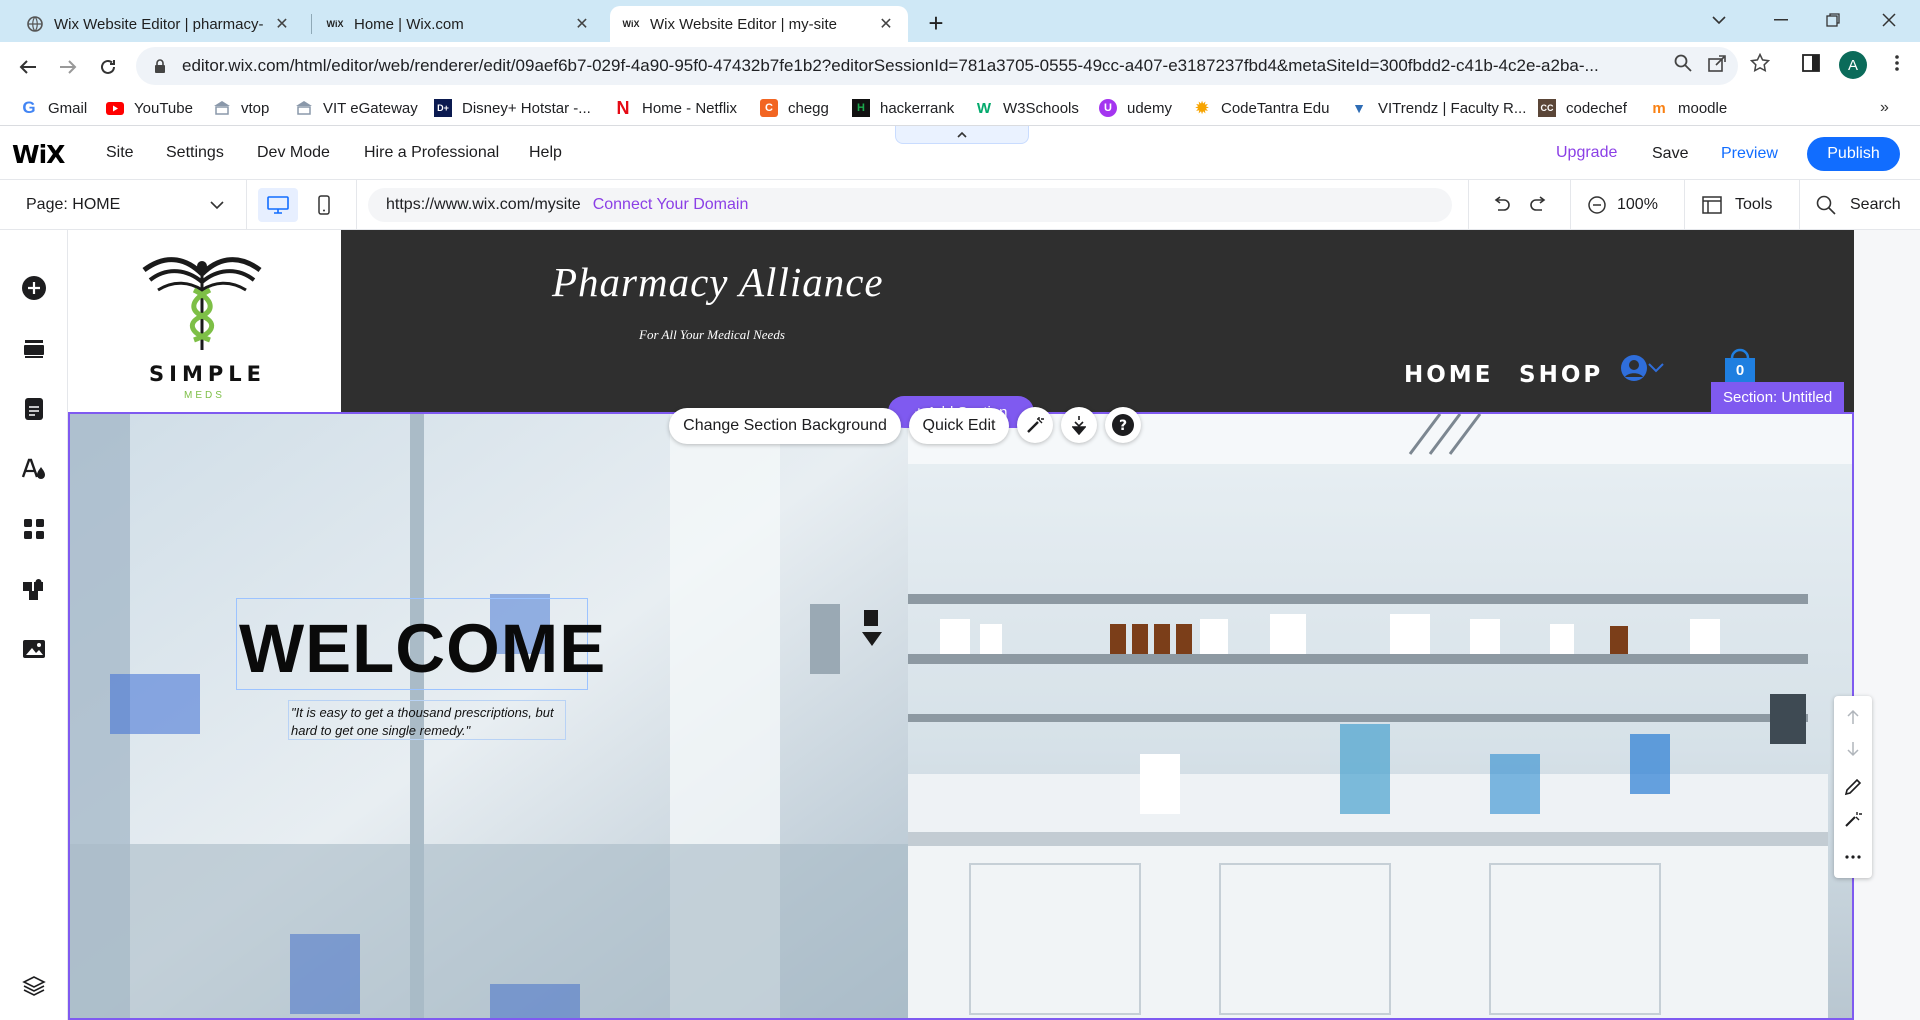  Describe the element at coordinates (1884, 108) in the screenshot. I see `bookmarks-overflow-chevron-icon: »` at that location.